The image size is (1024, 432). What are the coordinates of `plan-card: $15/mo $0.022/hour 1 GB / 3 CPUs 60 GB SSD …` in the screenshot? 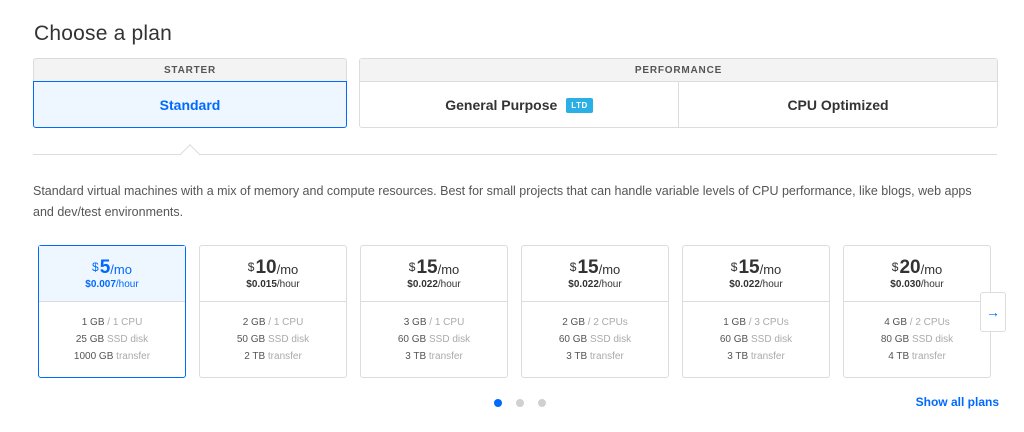 It's located at (756, 311).